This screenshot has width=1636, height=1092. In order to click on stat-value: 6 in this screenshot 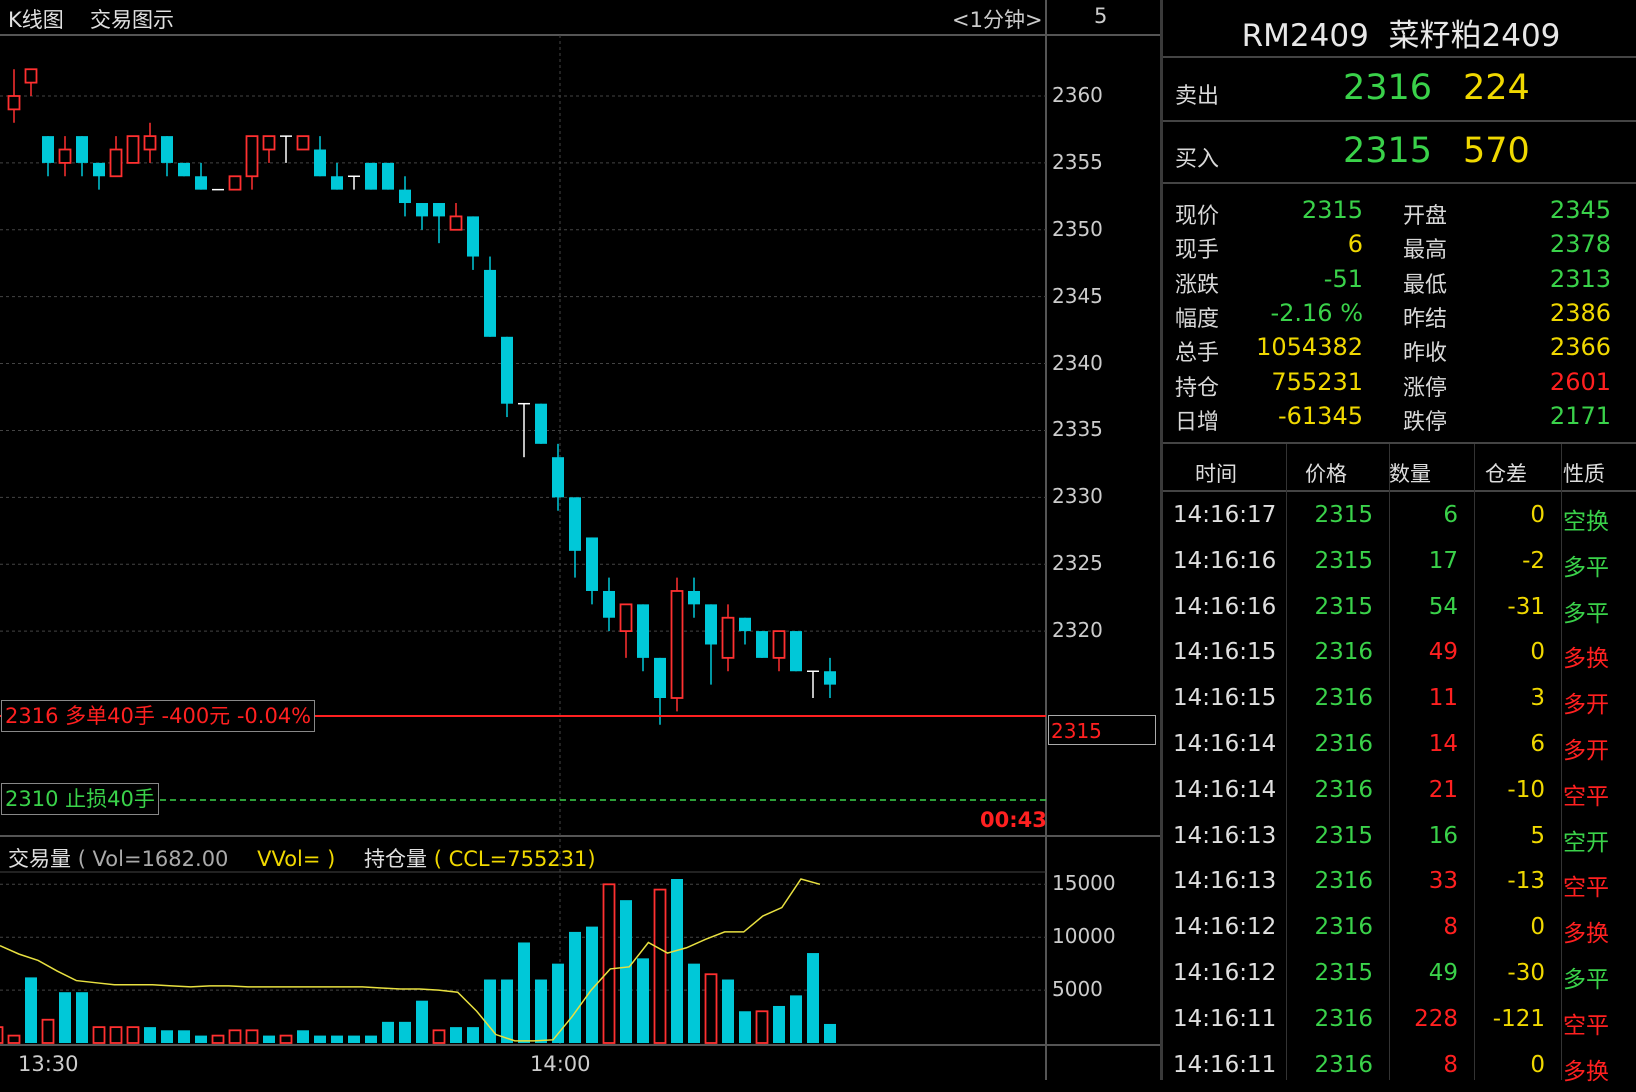, I will do `click(1355, 244)`.